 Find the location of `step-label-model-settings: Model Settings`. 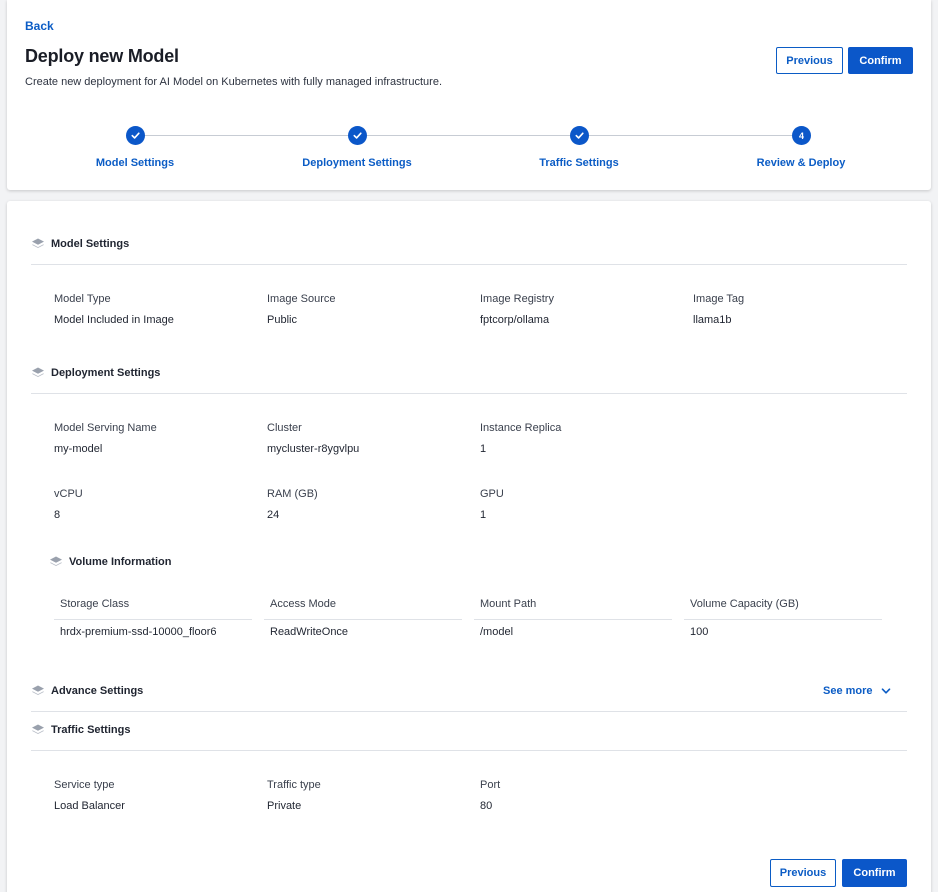

step-label-model-settings: Model Settings is located at coordinates (135, 163).